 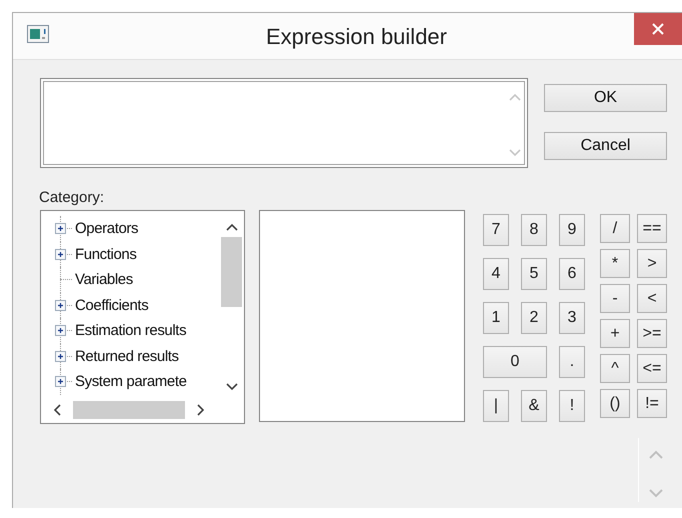 I want to click on key-button: 1, so click(x=496, y=318).